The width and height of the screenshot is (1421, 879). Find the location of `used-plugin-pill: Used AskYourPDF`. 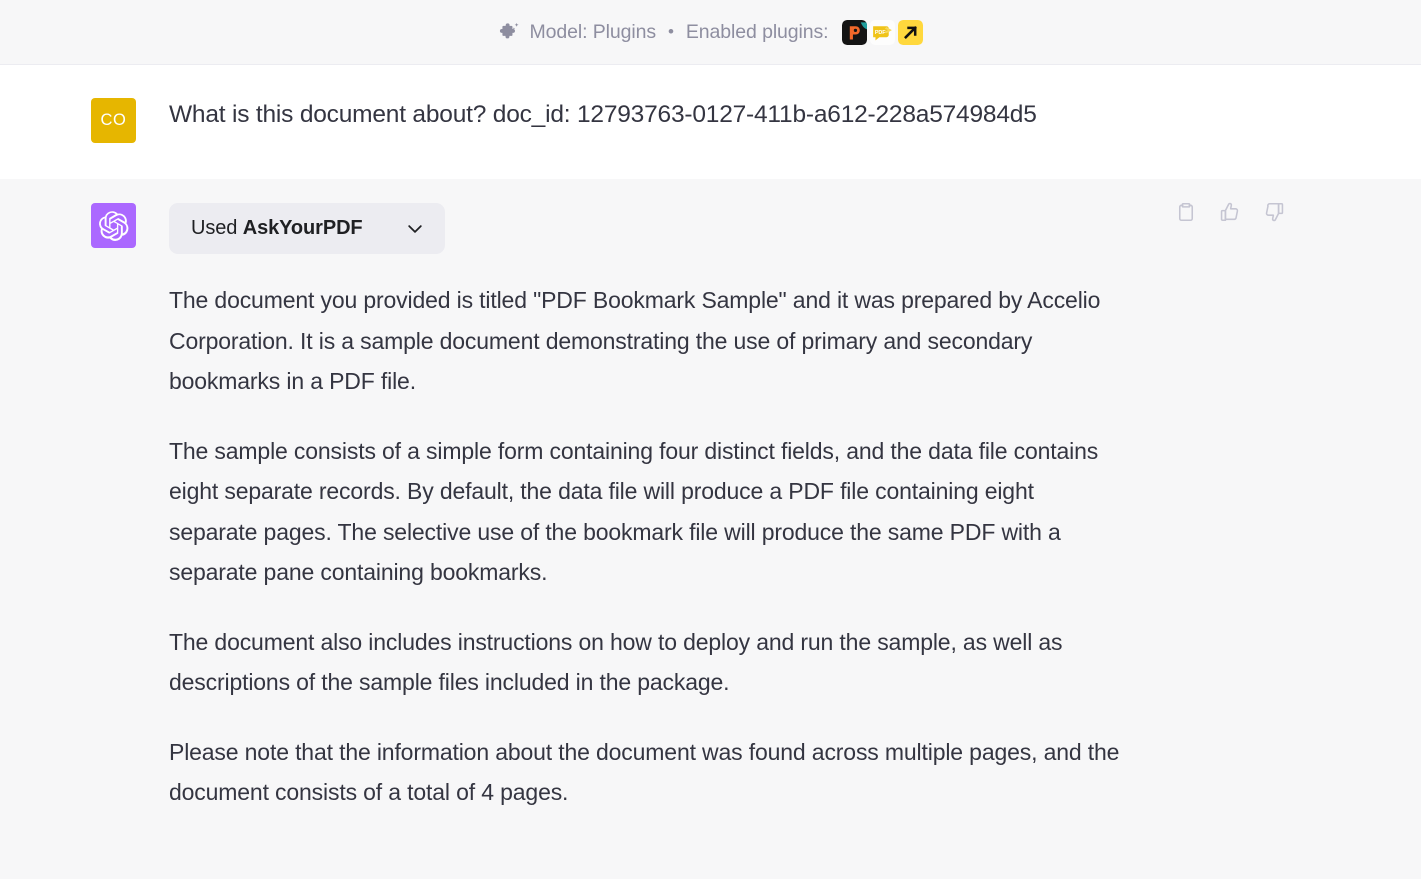

used-plugin-pill: Used AskYourPDF is located at coordinates (307, 228).